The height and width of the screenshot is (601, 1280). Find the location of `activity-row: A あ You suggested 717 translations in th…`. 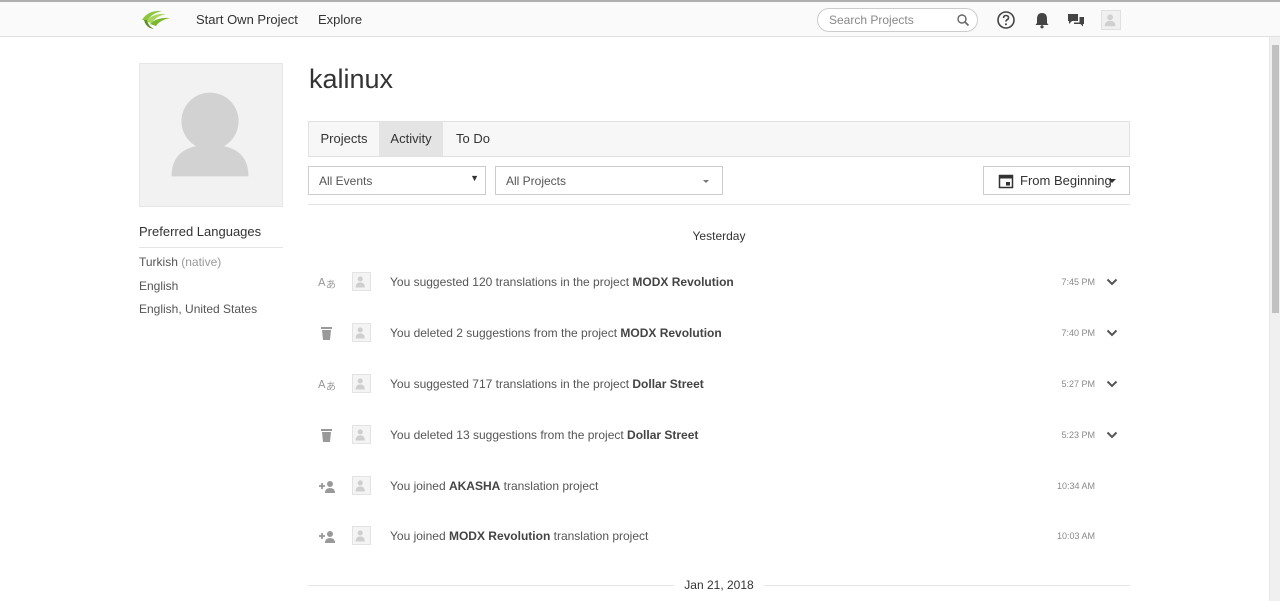

activity-row: A あ You suggested 717 translations in th… is located at coordinates (719, 385).